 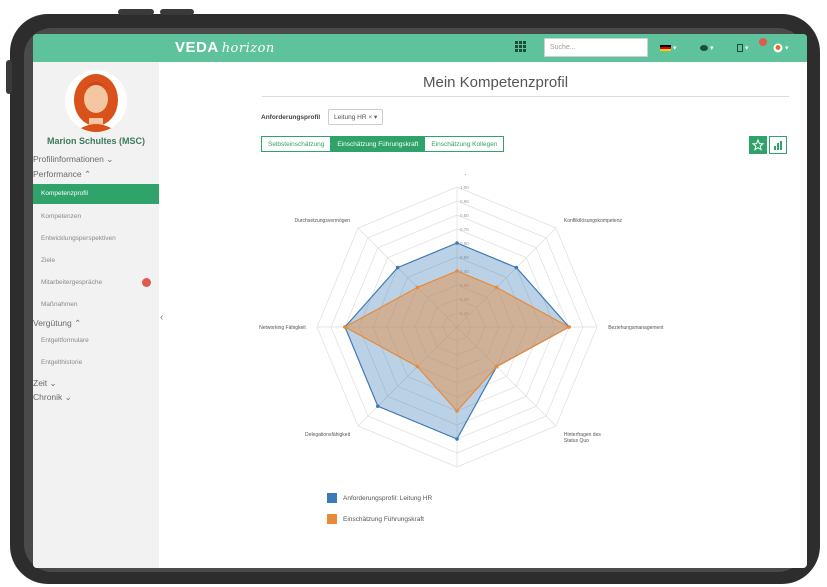 I want to click on notifications-menu: ▾, so click(x=743, y=48).